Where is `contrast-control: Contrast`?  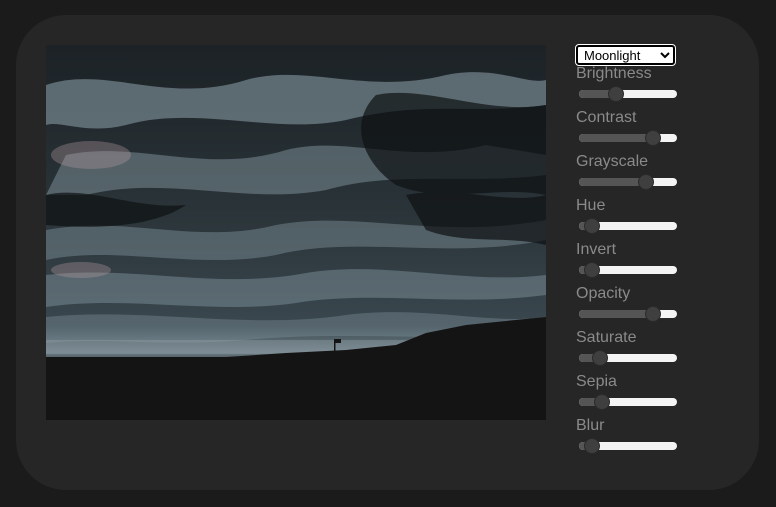 contrast-control: Contrast is located at coordinates (631, 131).